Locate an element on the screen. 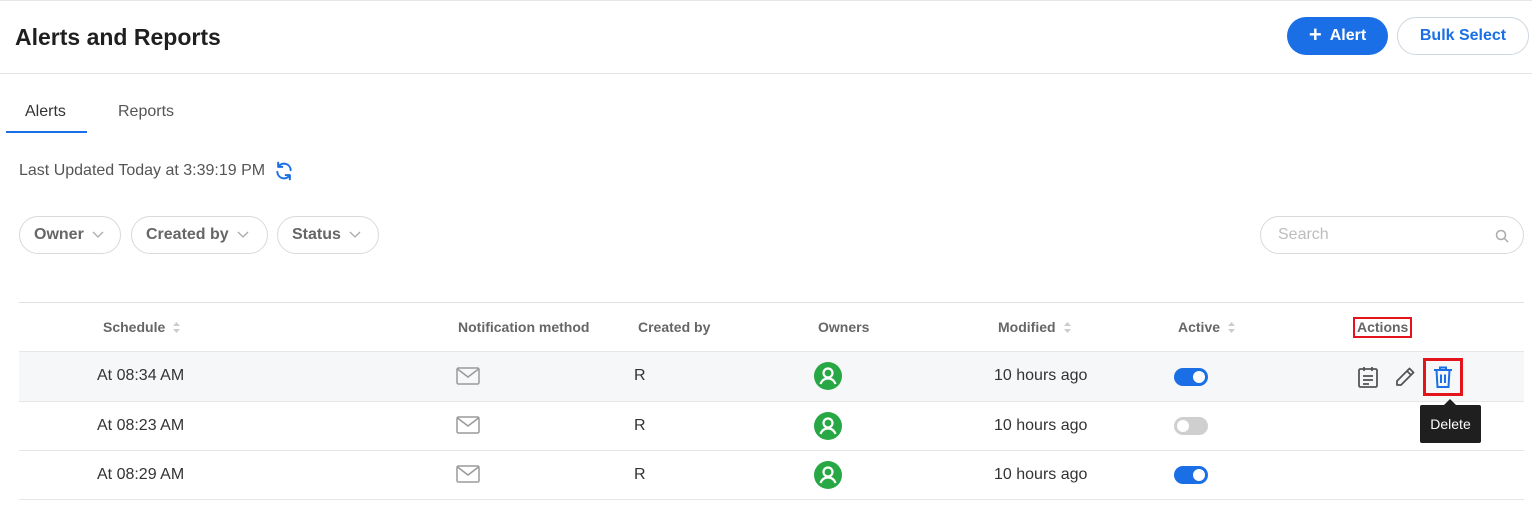 The image size is (1532, 507). column-header-schedule: Schedule is located at coordinates (142, 327).